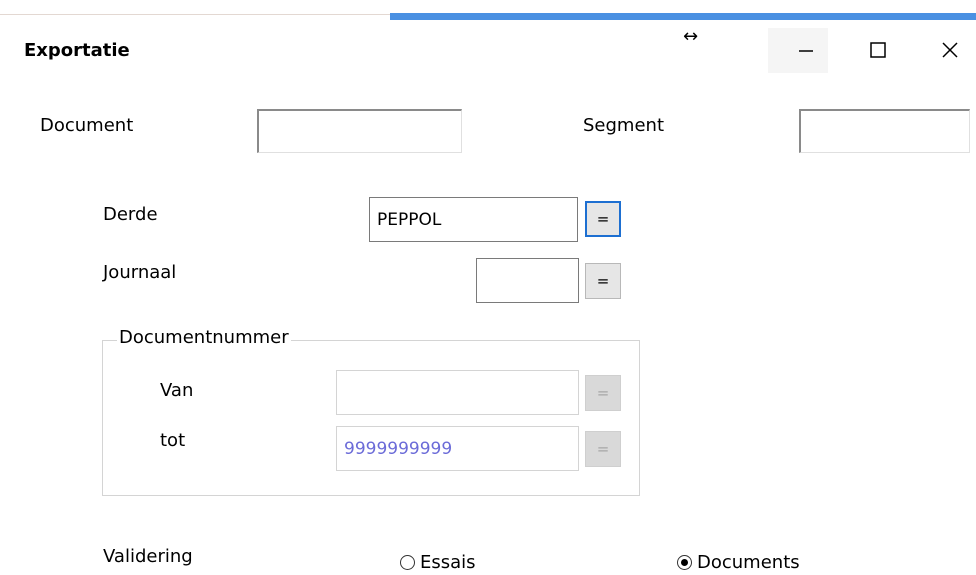  Describe the element at coordinates (177, 390) in the screenshot. I see `van-label: Van` at that location.